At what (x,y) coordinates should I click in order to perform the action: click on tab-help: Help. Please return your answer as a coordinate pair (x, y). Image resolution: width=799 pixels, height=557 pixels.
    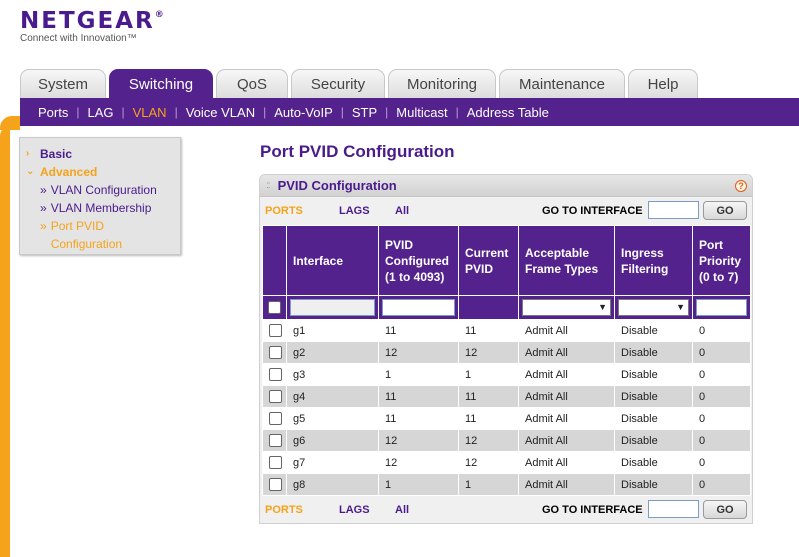
    Looking at the image, I should click on (663, 84).